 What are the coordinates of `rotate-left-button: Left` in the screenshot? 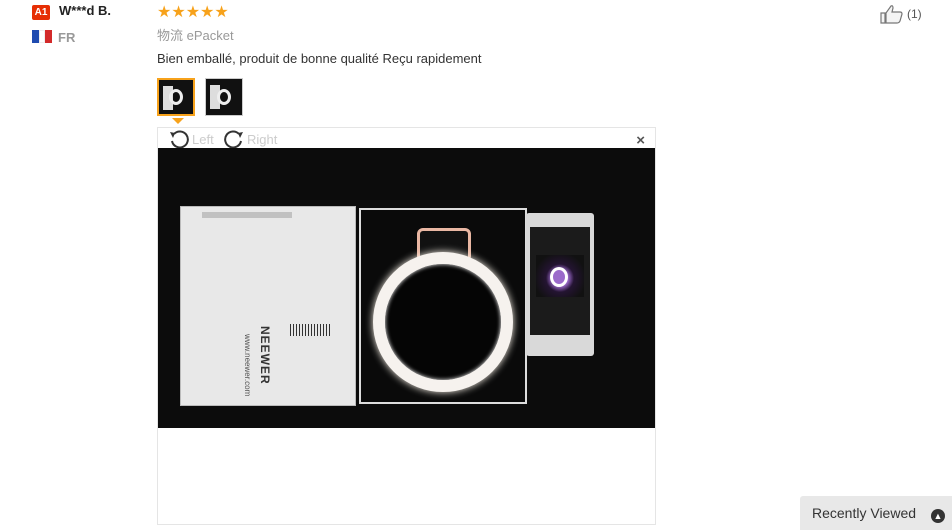 It's located at (191, 139).